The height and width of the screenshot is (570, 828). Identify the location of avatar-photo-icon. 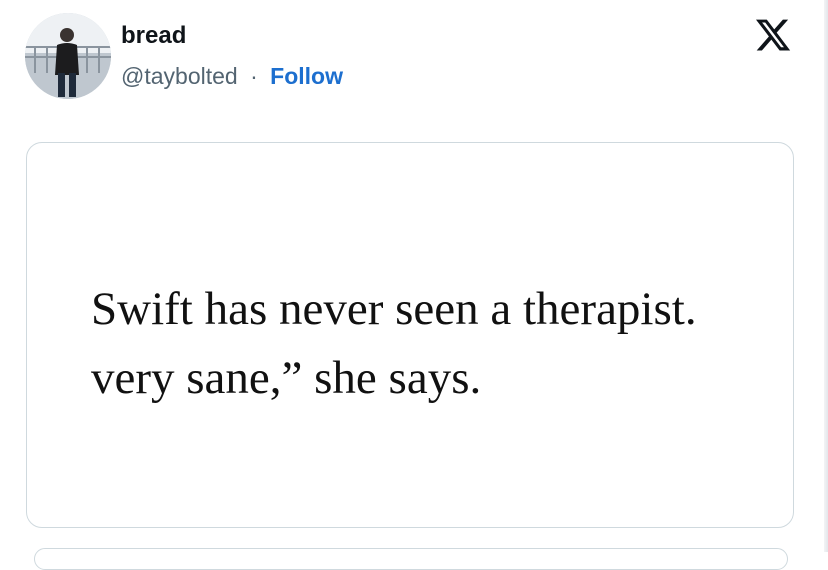
(68, 56).